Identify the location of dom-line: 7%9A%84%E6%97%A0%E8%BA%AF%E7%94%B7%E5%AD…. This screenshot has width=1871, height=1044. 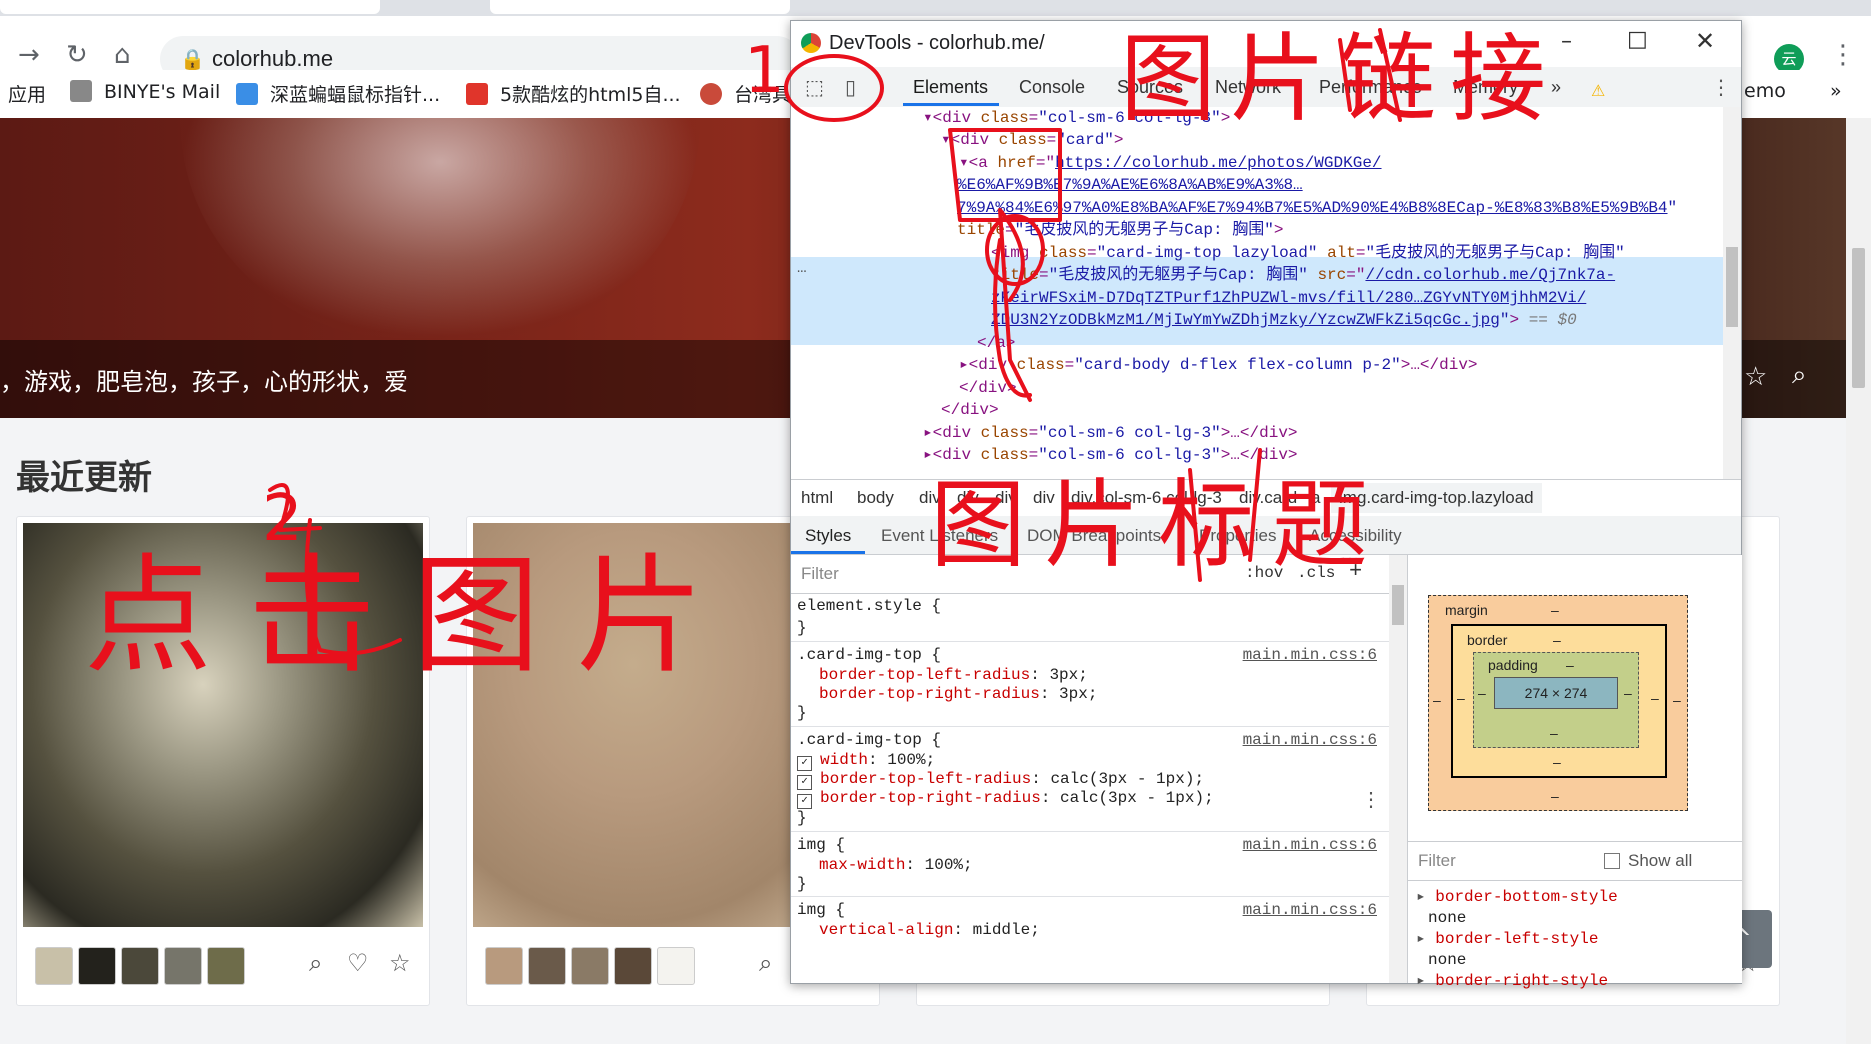
(1317, 208).